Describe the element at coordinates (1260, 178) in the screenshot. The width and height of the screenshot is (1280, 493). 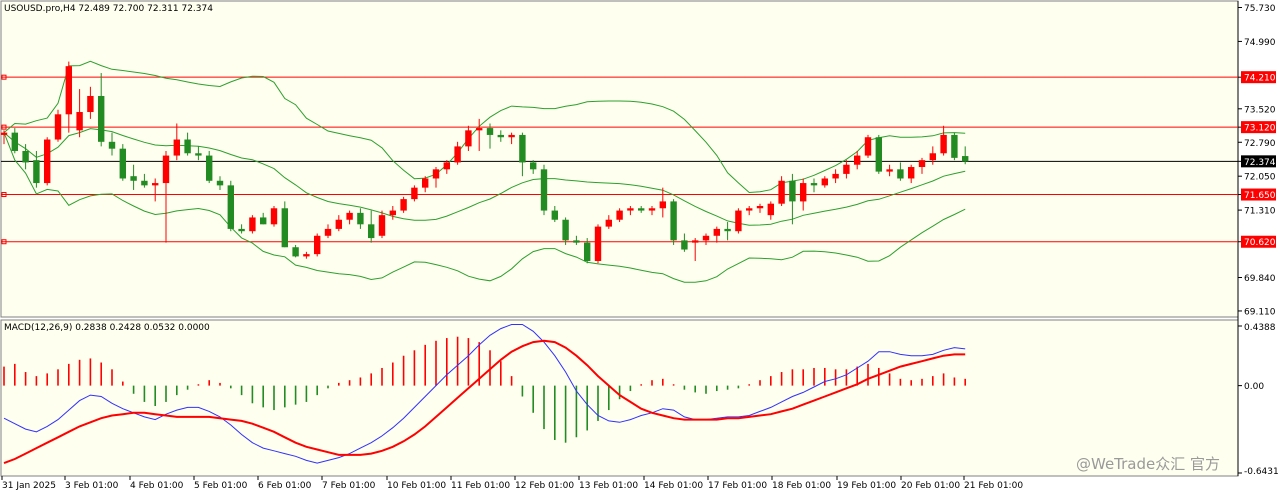
I see `price-tick-label: 72.050` at that location.